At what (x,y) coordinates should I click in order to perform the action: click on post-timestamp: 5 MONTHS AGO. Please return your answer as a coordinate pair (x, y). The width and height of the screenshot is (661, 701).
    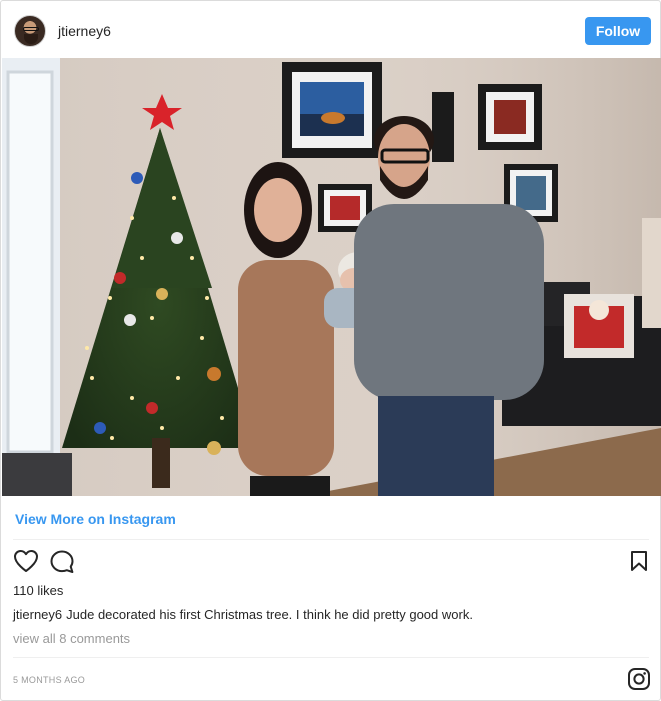
    Looking at the image, I should click on (49, 680).